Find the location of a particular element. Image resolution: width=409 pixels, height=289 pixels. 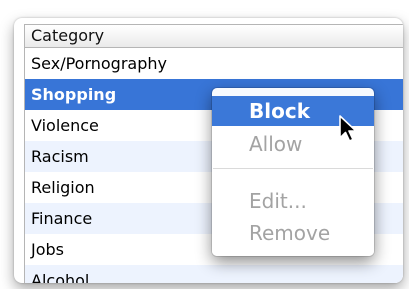

menu-separator is located at coordinates (293, 168).